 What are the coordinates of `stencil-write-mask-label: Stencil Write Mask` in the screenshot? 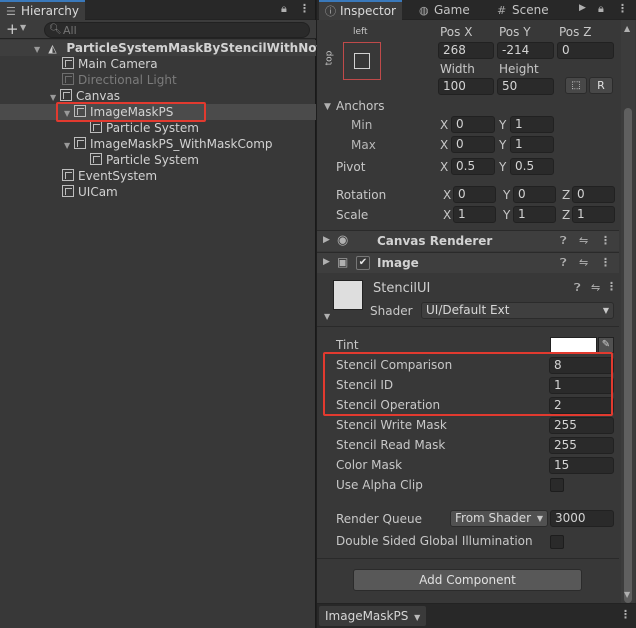 It's located at (391, 425).